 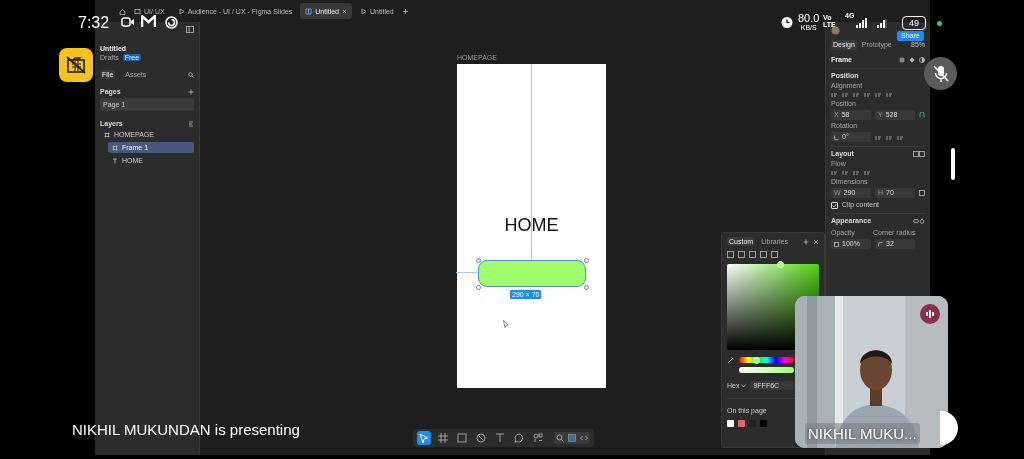 I want to click on search-icon, so click(x=191, y=74).